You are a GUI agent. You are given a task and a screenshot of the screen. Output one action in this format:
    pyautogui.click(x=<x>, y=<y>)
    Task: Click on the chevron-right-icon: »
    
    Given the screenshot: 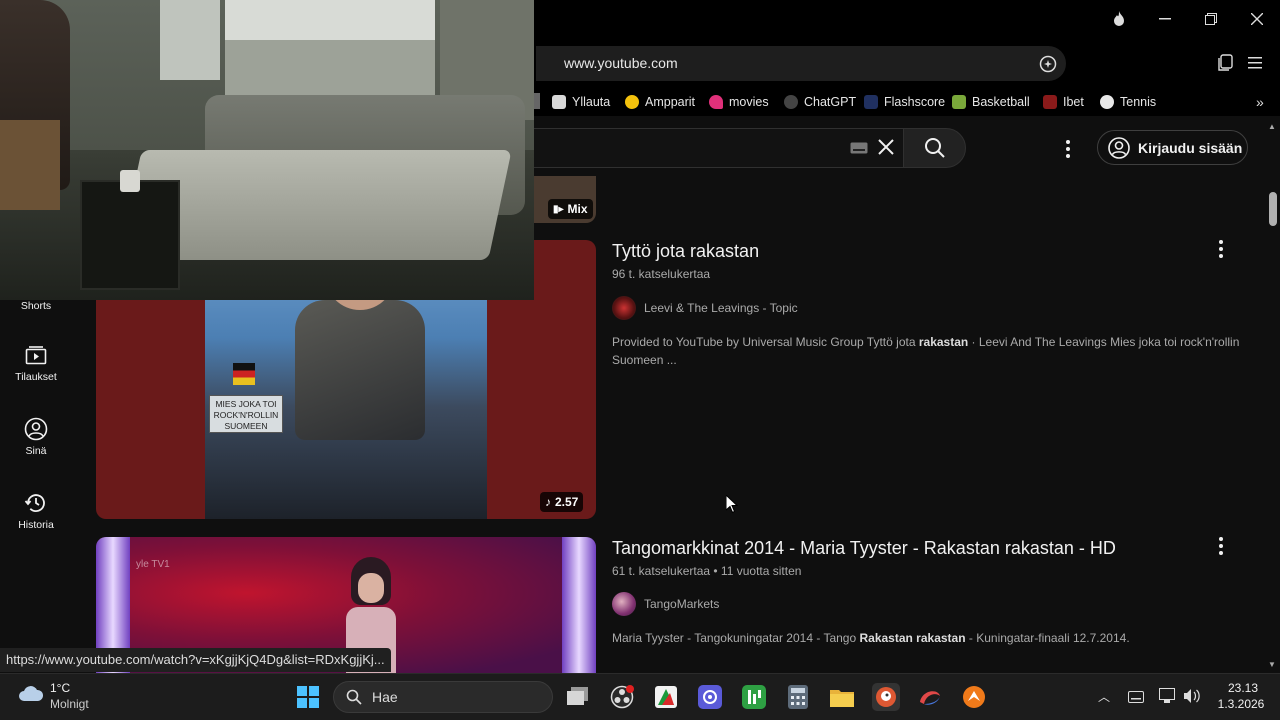 What is the action you would take?
    pyautogui.click(x=1260, y=102)
    